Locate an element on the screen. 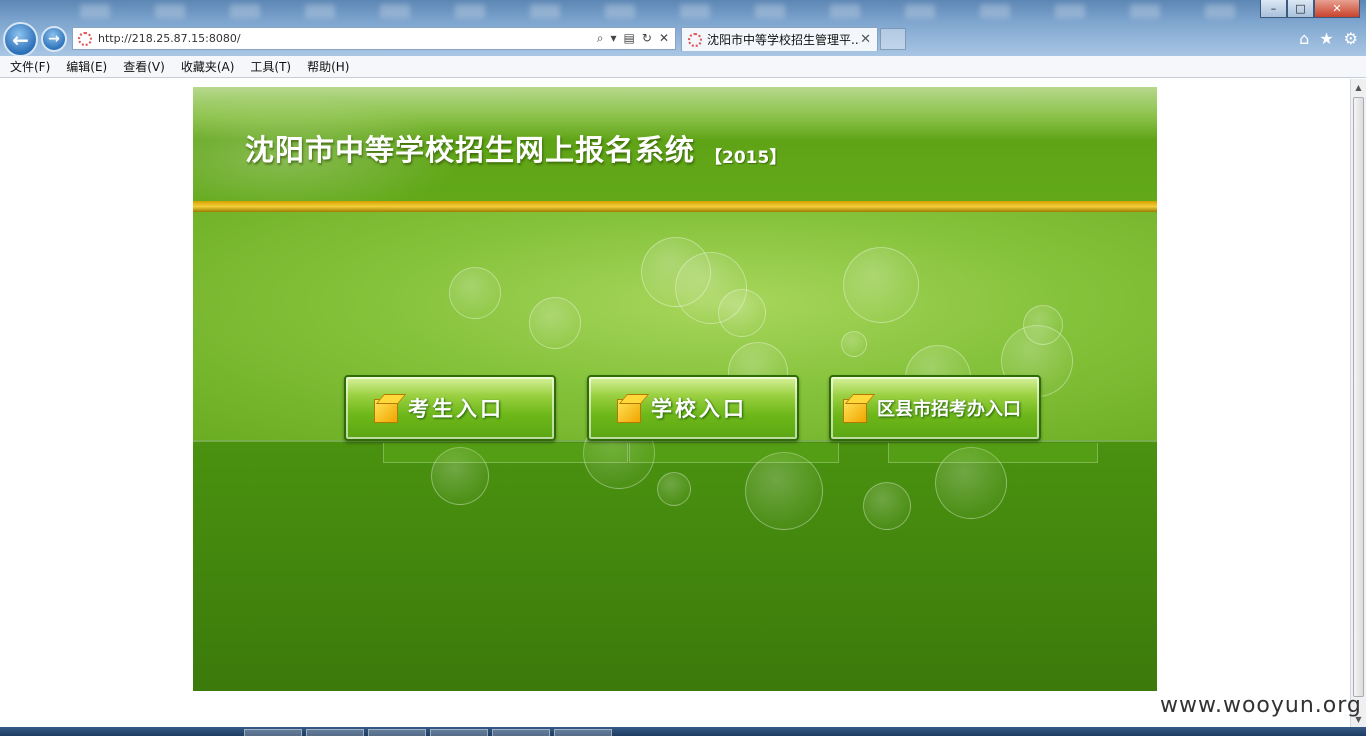  student-entry-button: 考生入口 is located at coordinates (450, 408).